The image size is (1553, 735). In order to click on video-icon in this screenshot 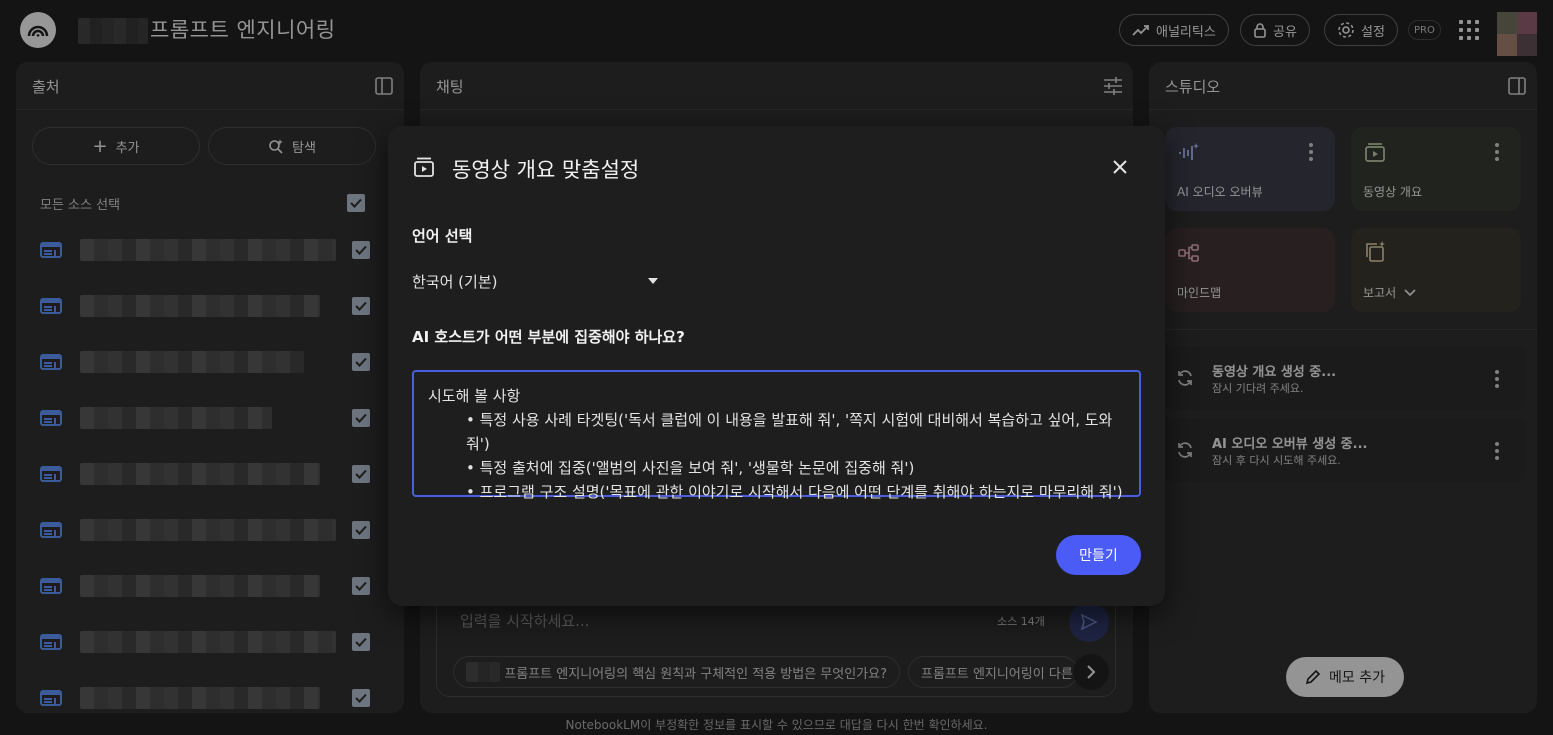, I will do `click(424, 167)`.